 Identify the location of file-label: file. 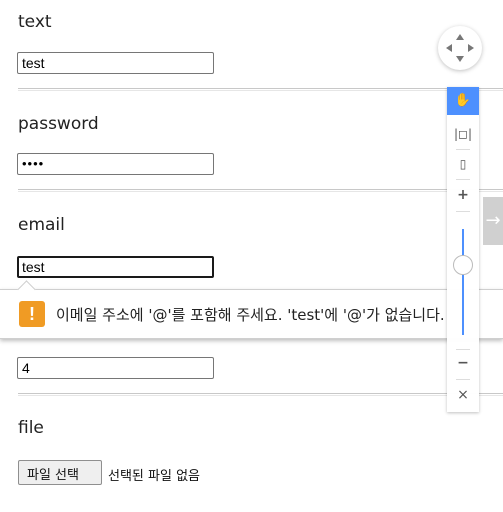
(31, 428).